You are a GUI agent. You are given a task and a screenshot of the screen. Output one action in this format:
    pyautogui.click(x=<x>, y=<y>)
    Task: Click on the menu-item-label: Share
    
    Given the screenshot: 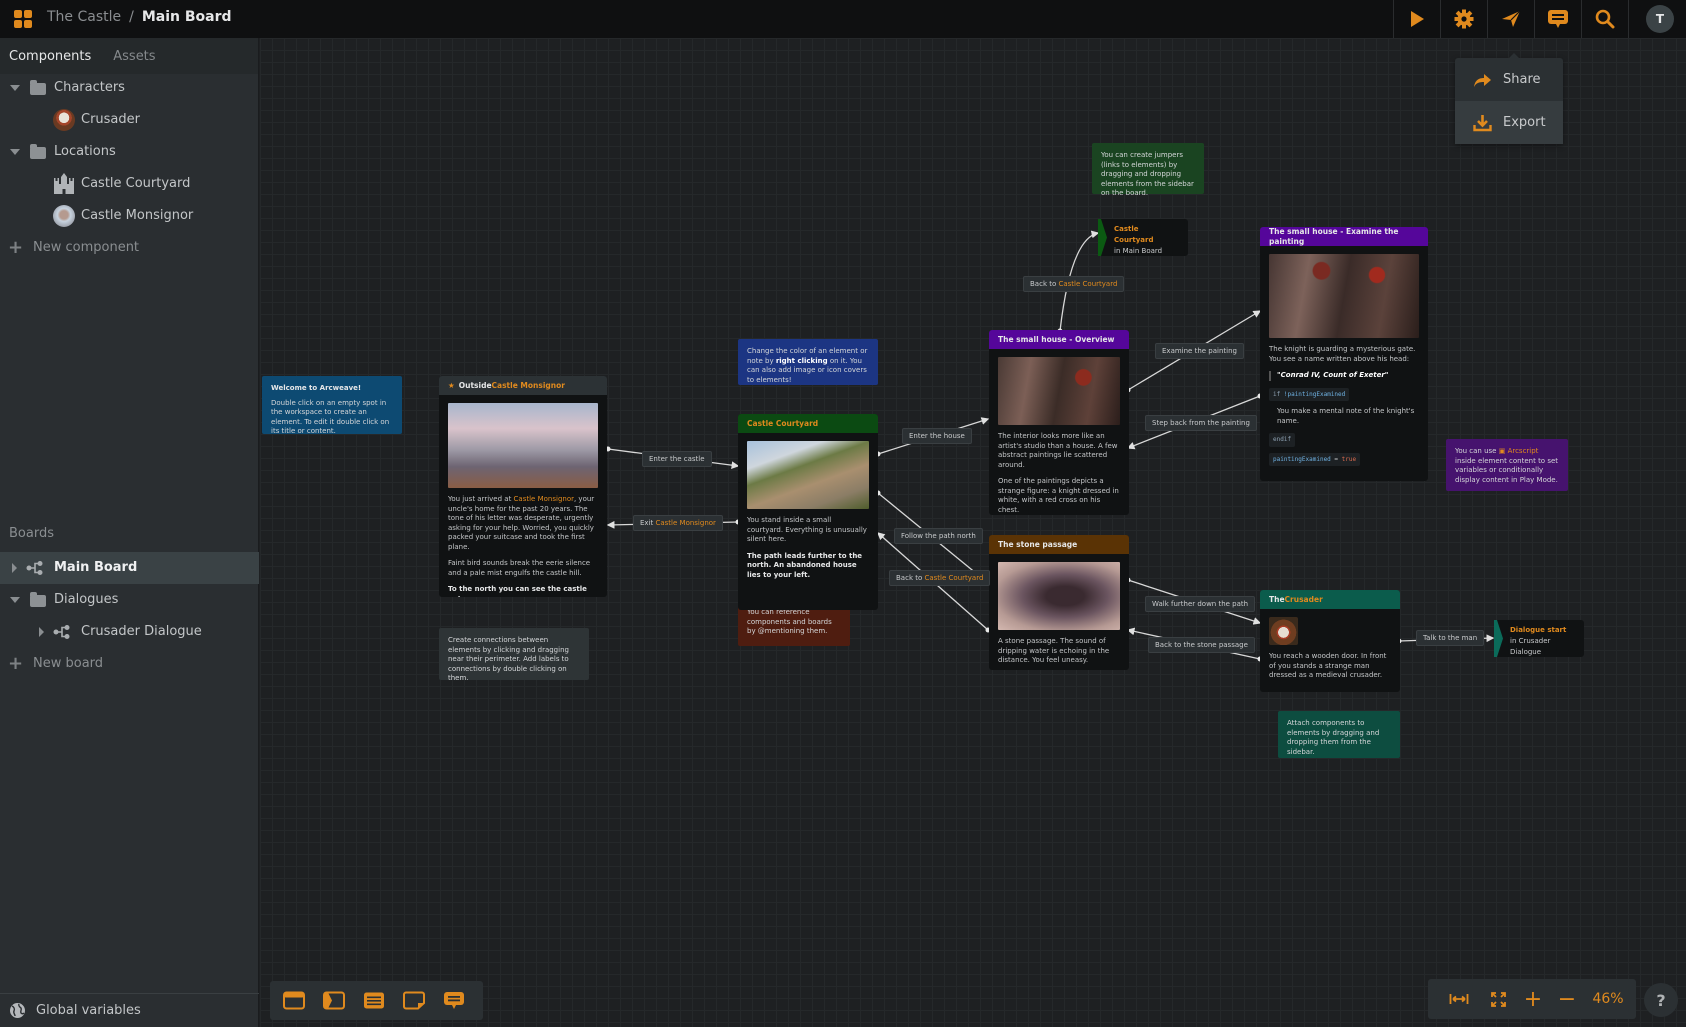 What is the action you would take?
    pyautogui.click(x=1522, y=79)
    